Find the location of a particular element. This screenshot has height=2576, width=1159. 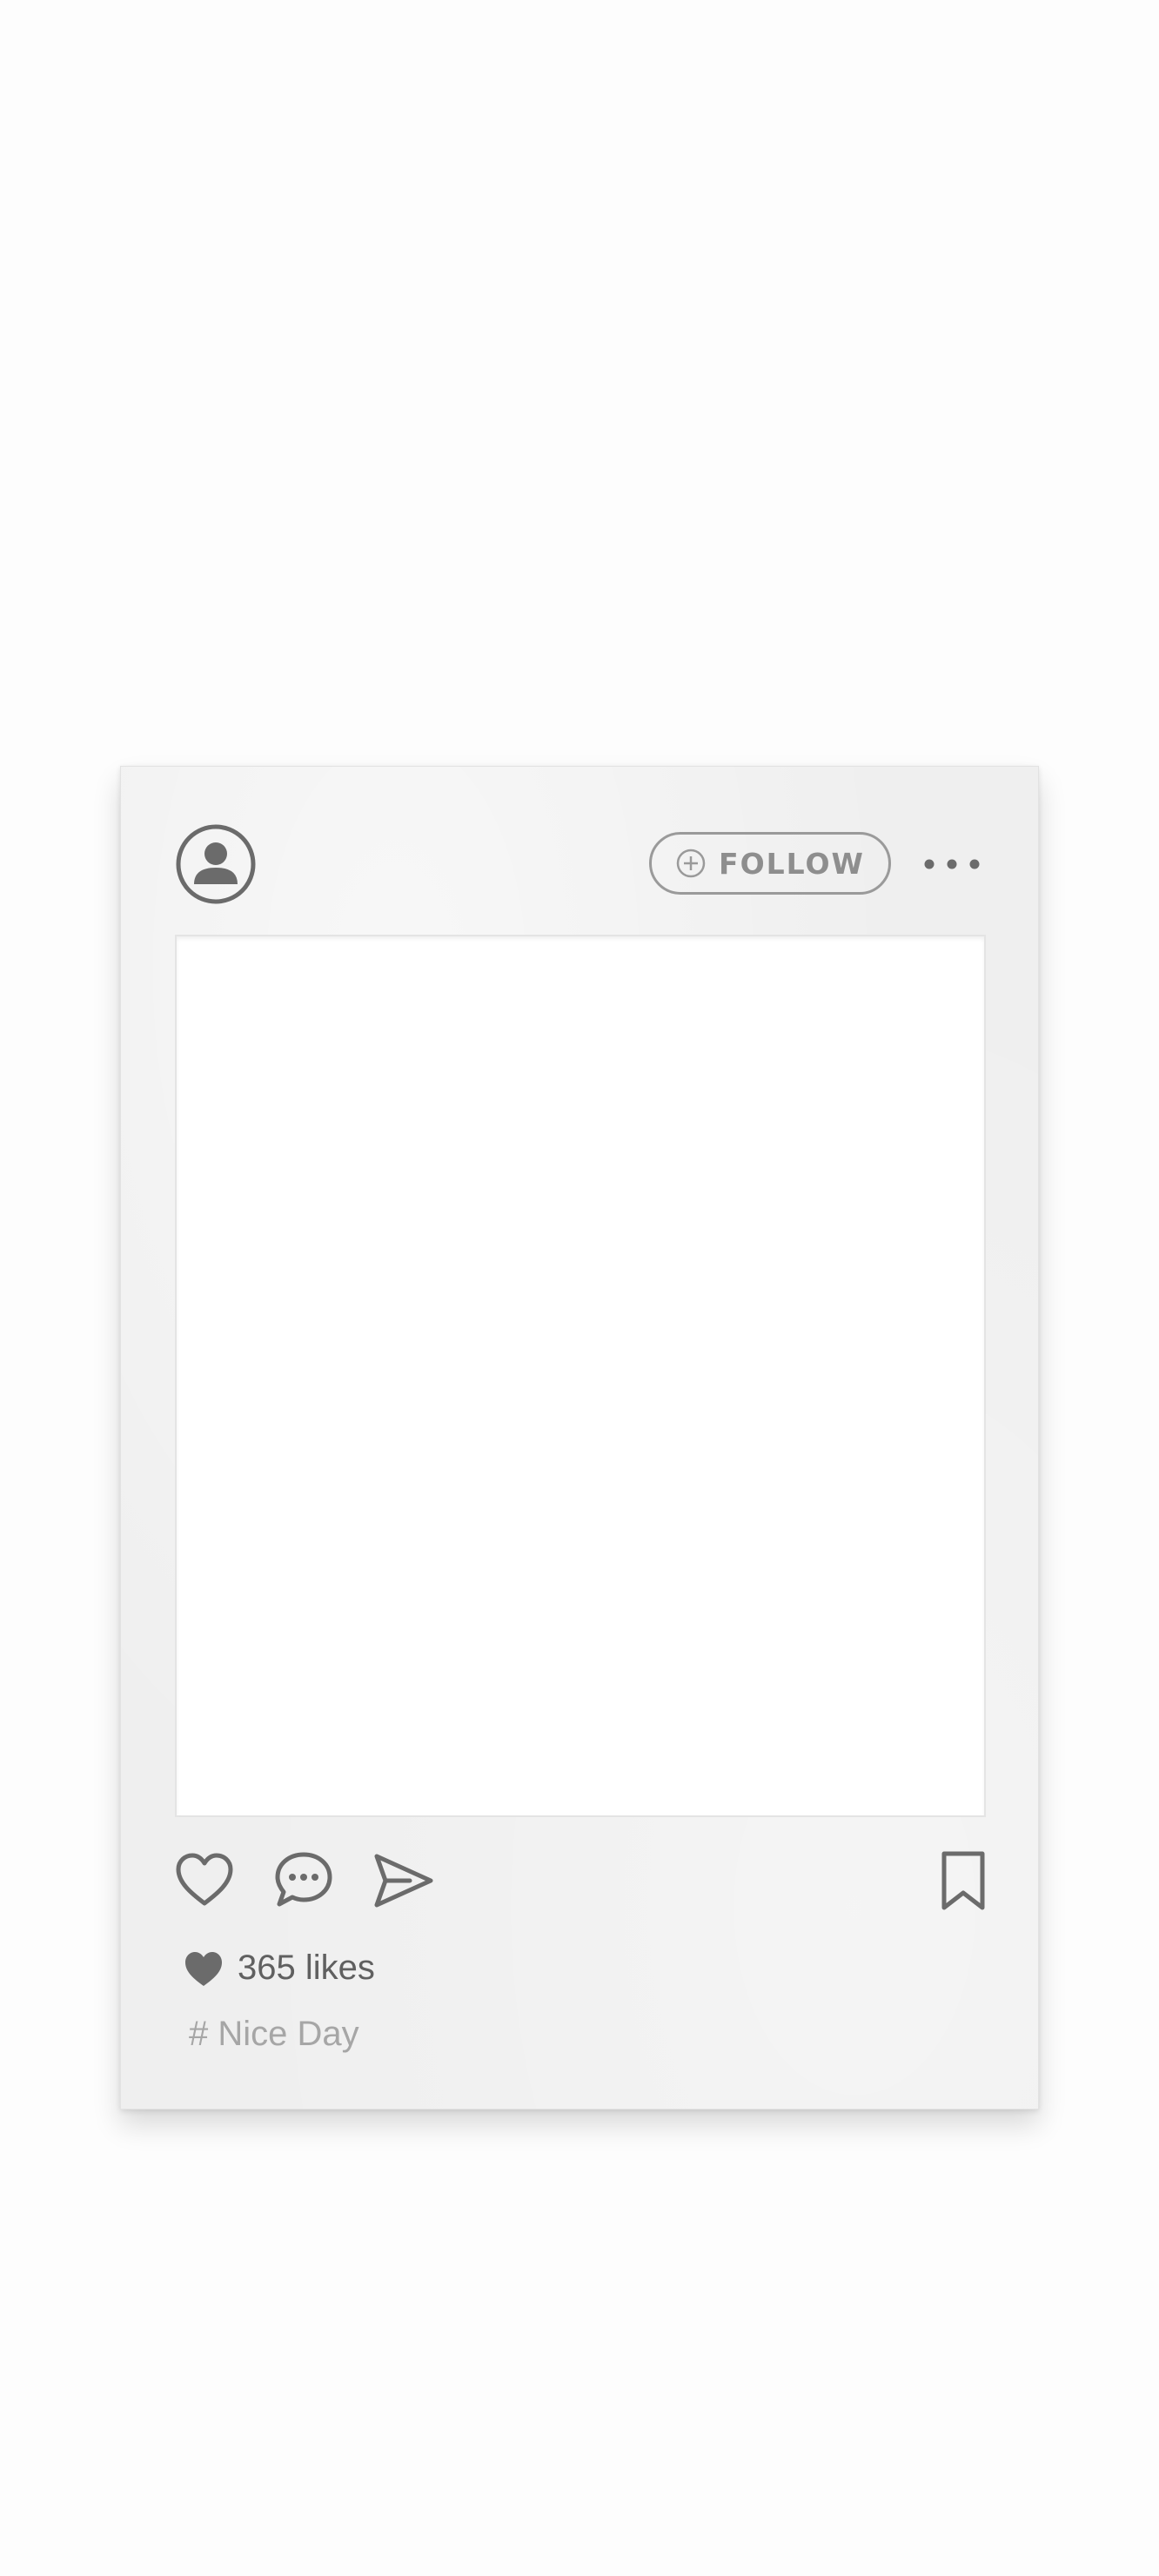

heart-filled-icon is located at coordinates (203, 1968).